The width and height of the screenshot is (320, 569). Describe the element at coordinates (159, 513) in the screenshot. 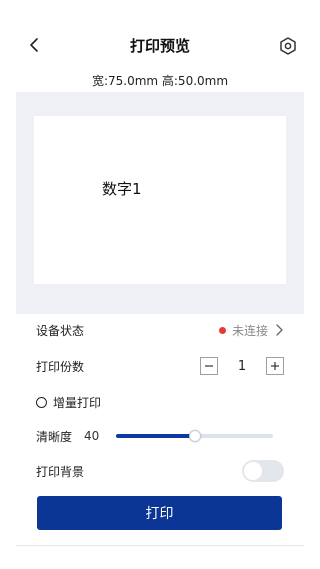

I see `print-button: 打印` at that location.